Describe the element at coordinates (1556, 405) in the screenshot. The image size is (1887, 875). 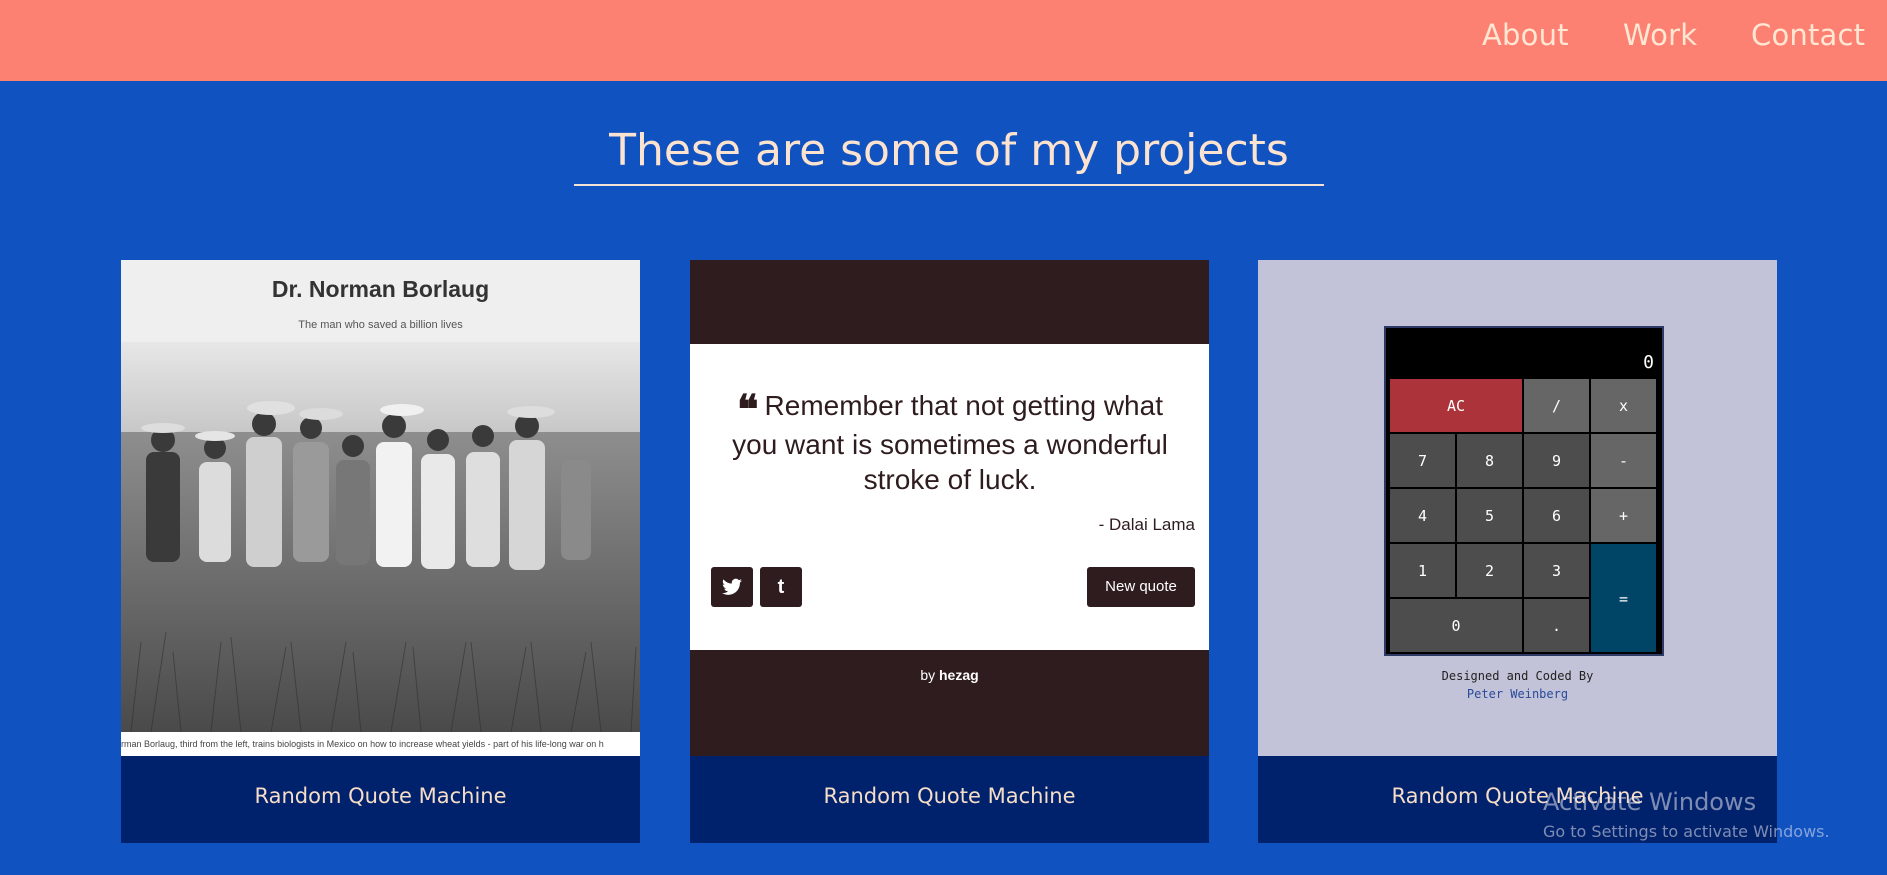
I see `calc-key-divide: /` at that location.